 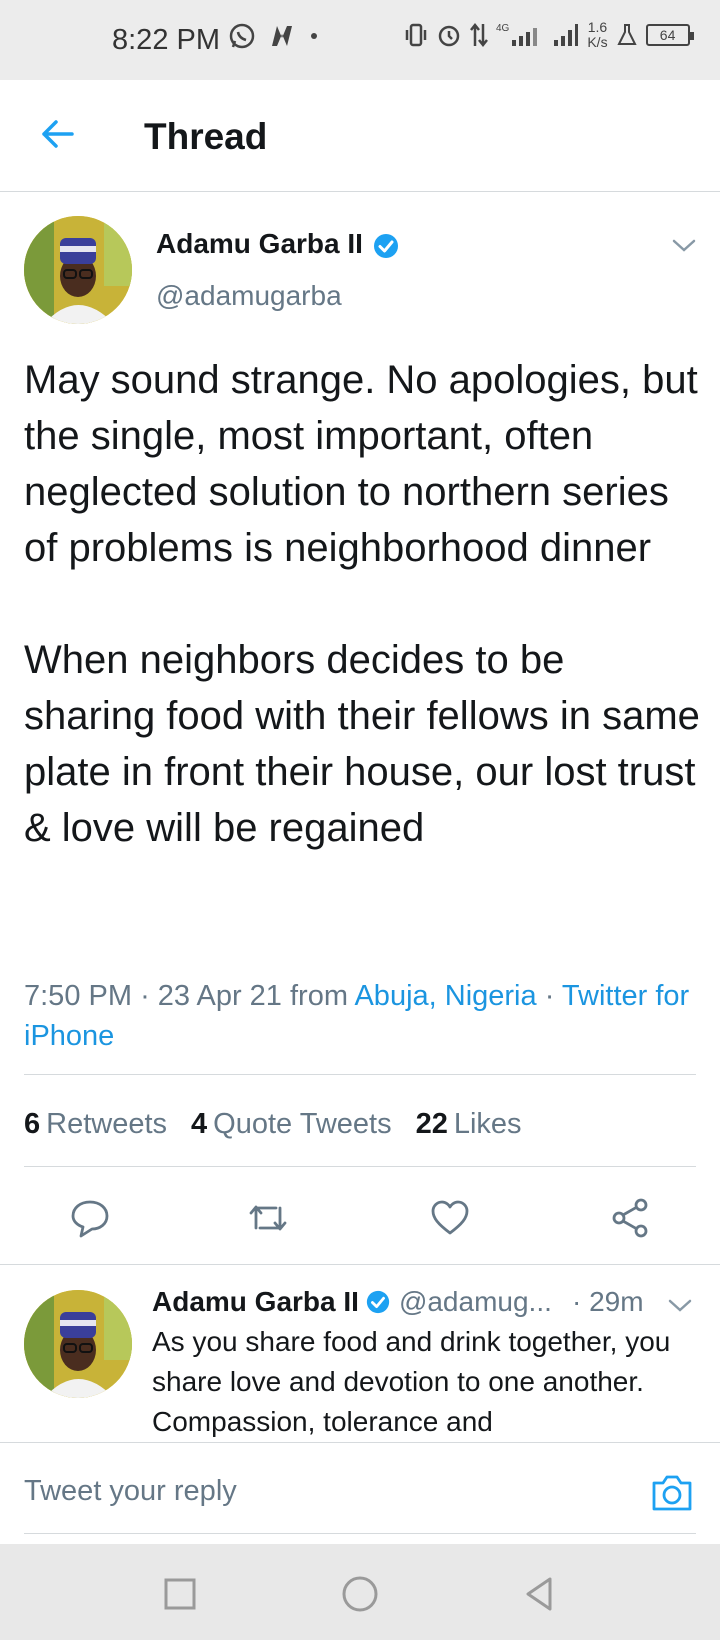 I want to click on like-heart-icon, so click(x=450, y=1218).